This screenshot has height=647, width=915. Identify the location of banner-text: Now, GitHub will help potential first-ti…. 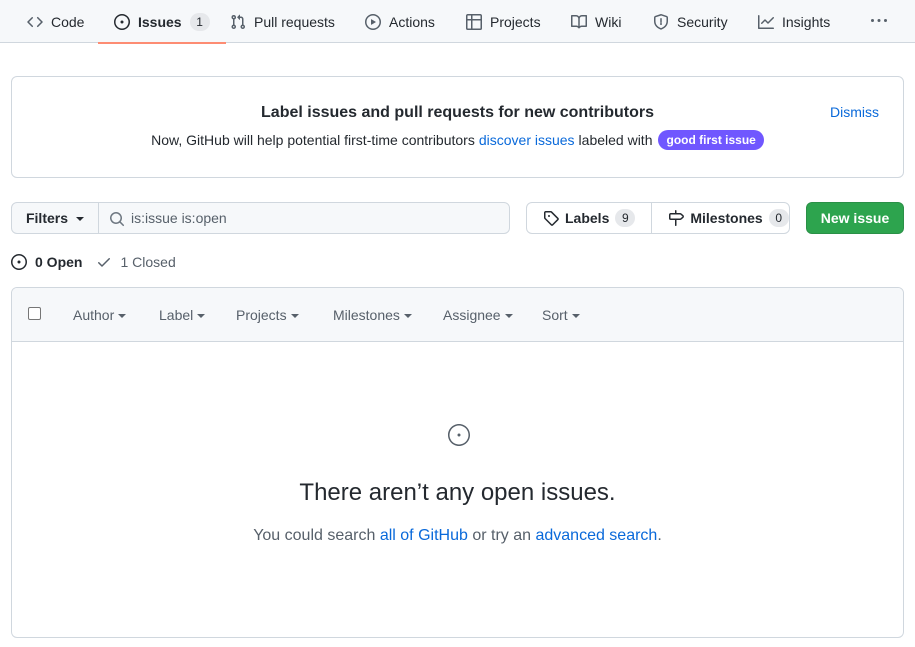
(457, 140).